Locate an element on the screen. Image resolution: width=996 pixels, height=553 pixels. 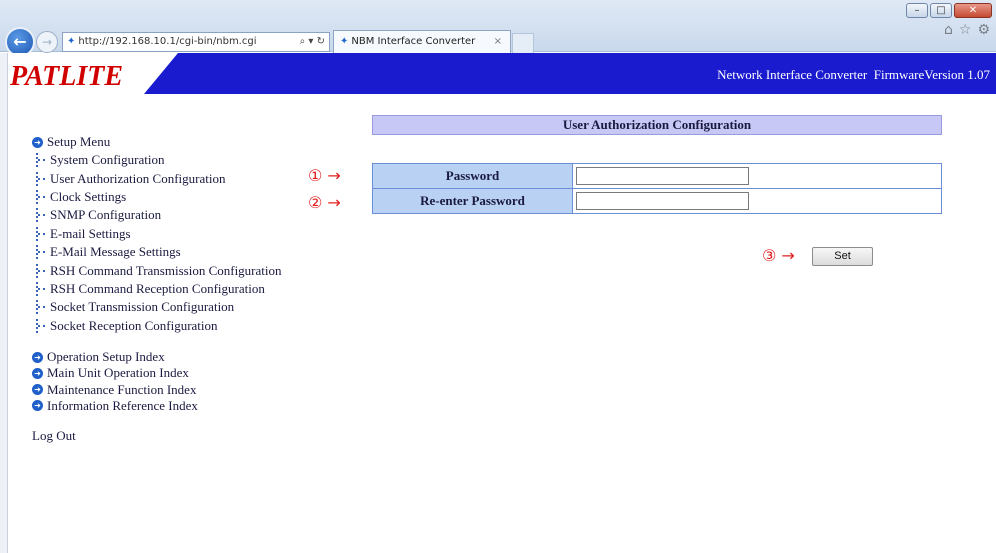
home-icon: ⌂ is located at coordinates (948, 30).